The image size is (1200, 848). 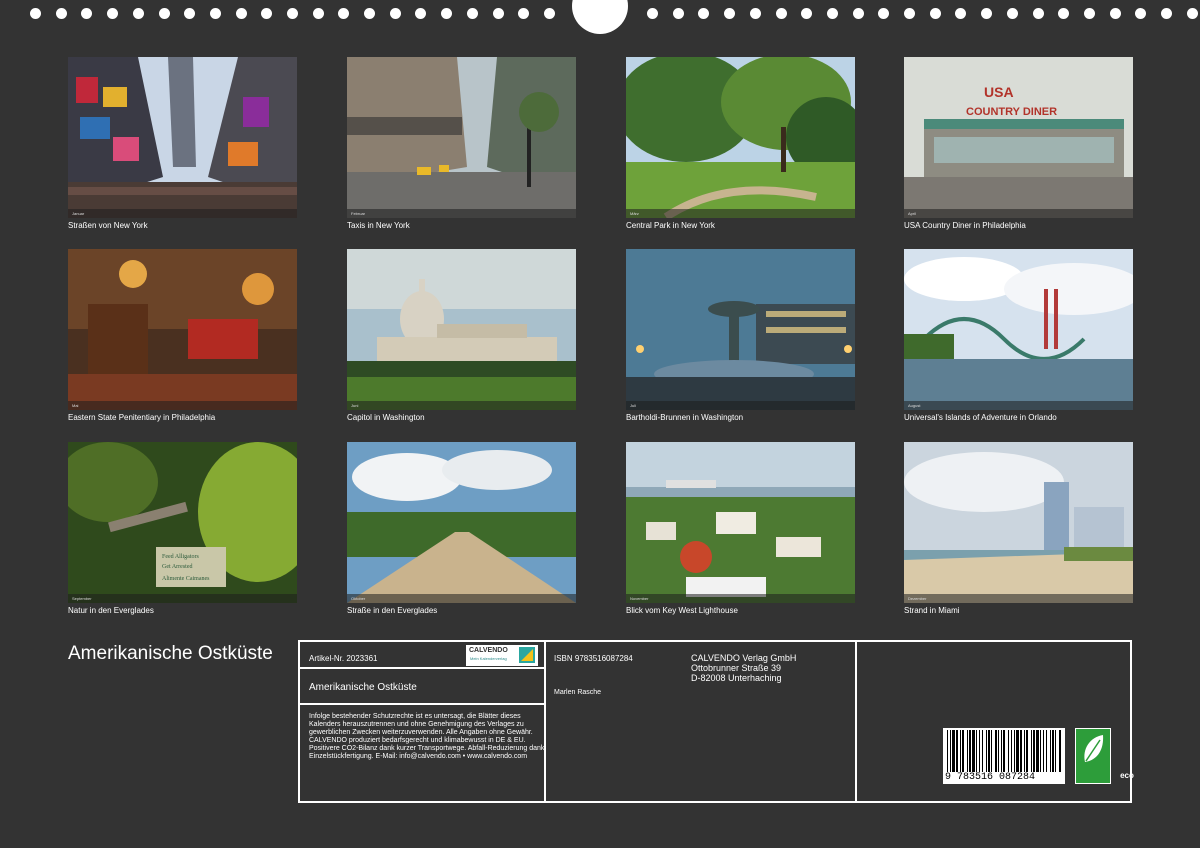 What do you see at coordinates (670, 225) in the screenshot?
I see `photo-caption: Central Park in New York` at bounding box center [670, 225].